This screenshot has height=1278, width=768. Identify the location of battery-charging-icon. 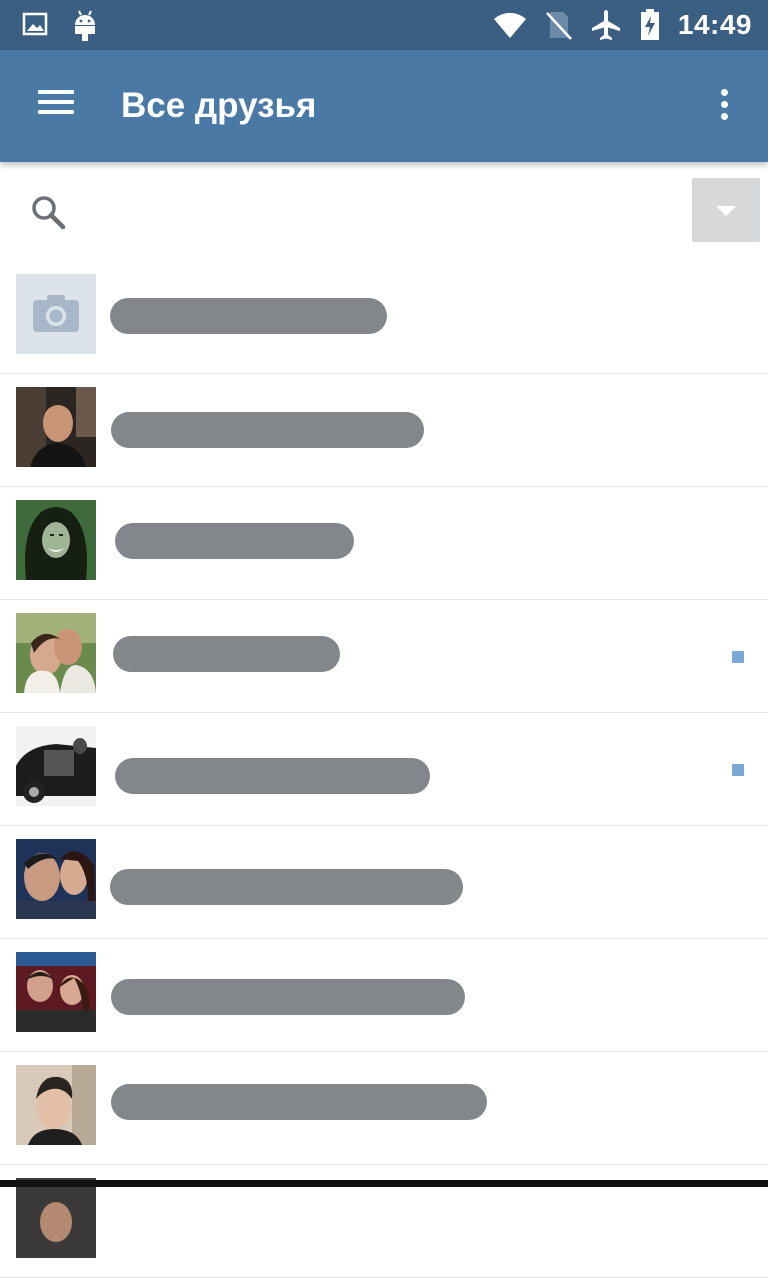
(649, 24).